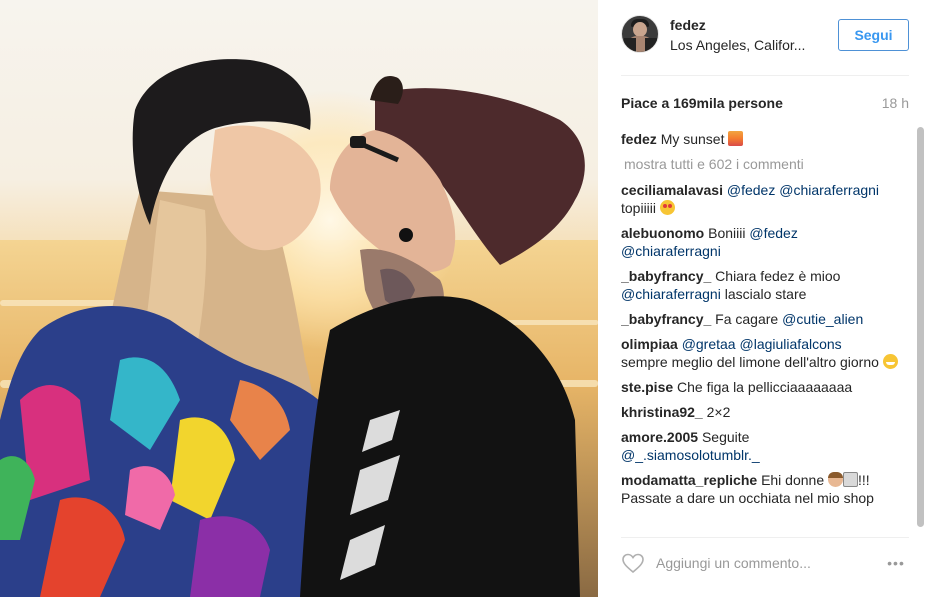  I want to click on caption-author-link: fedez, so click(639, 139).